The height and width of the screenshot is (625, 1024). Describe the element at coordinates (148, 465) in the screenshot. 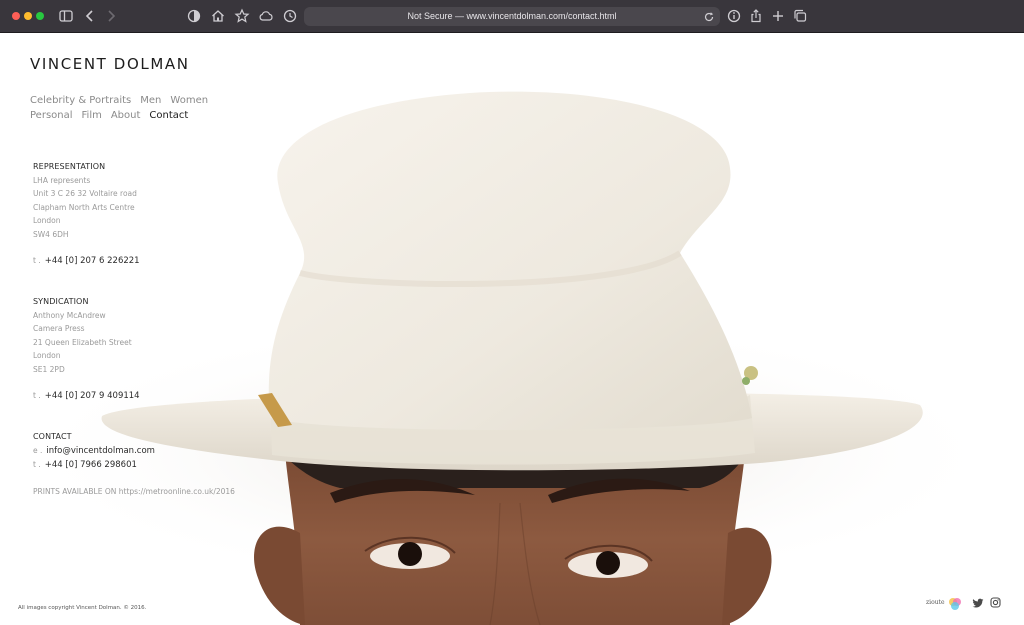

I see `contact-phone: t . +44 [0] 7966 298601` at that location.